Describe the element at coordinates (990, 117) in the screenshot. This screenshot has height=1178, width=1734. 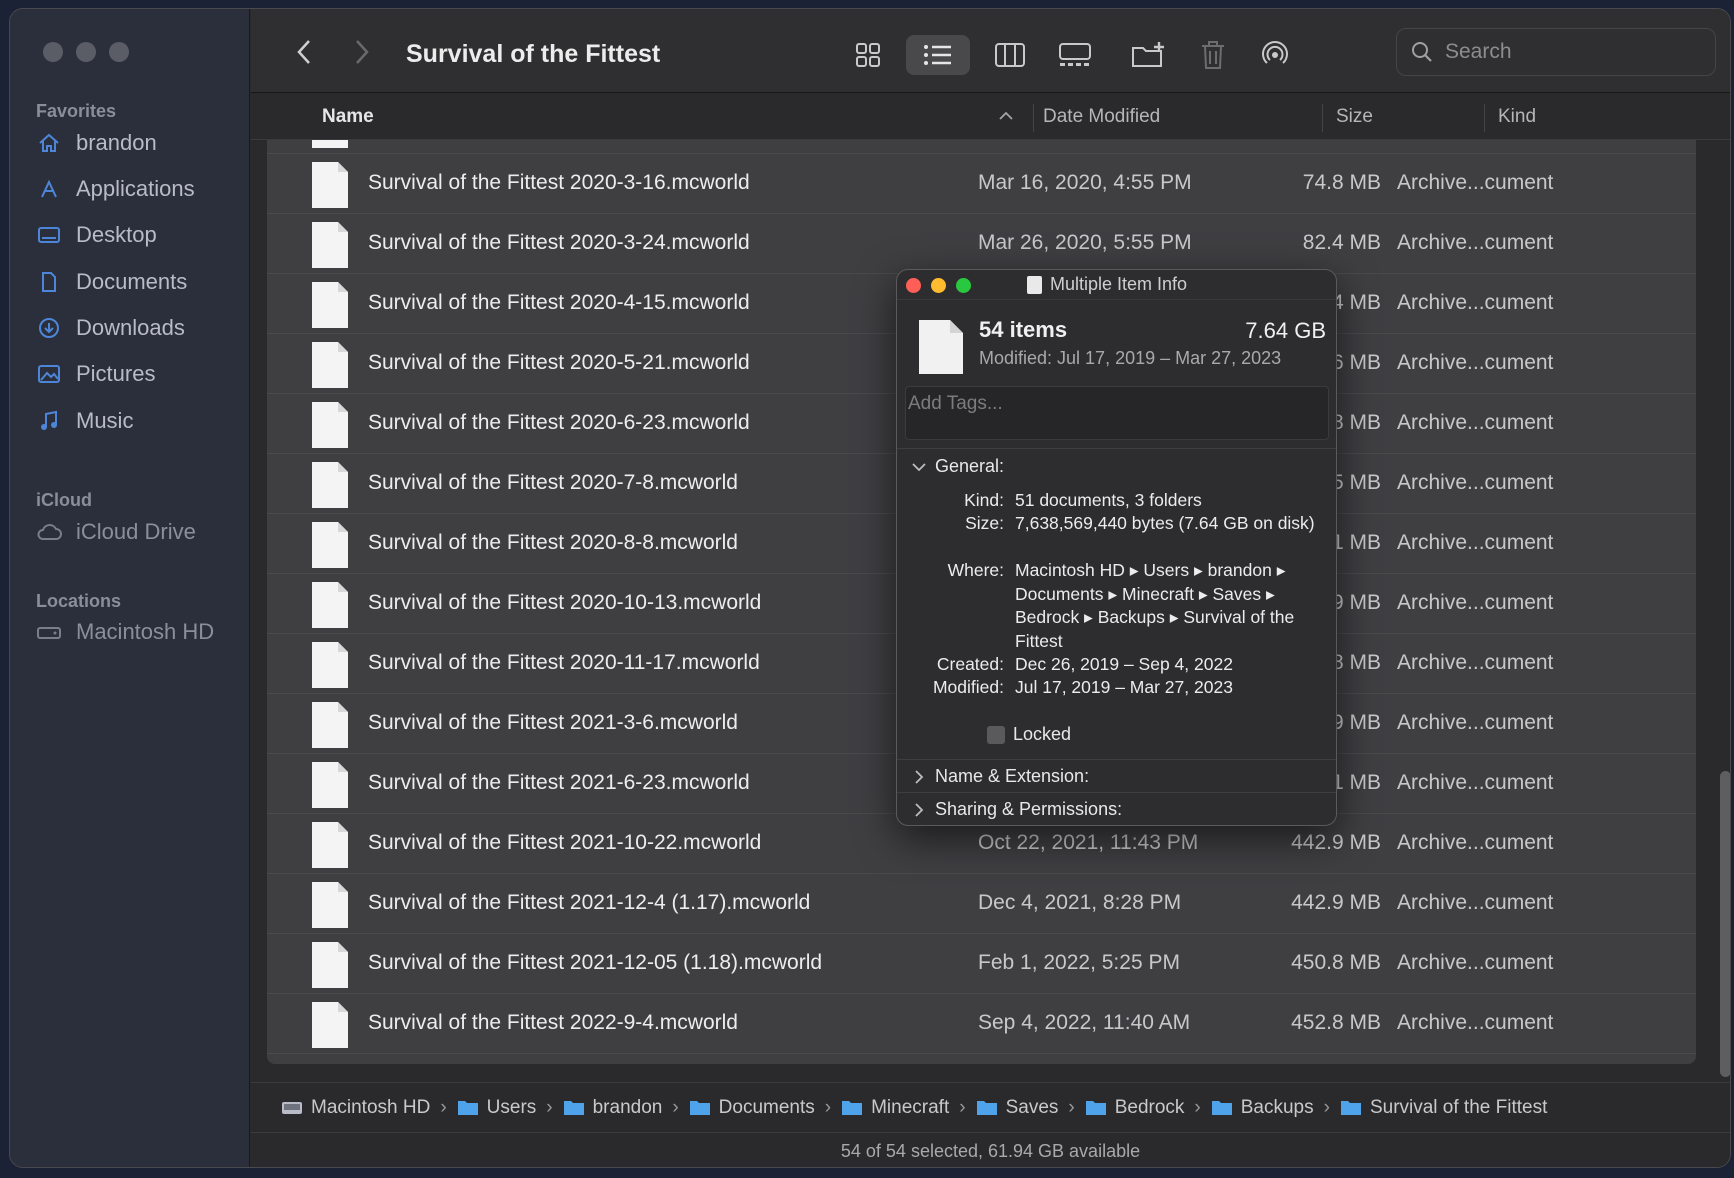
I see `column-header: Name Date Modified Size Kind` at that location.